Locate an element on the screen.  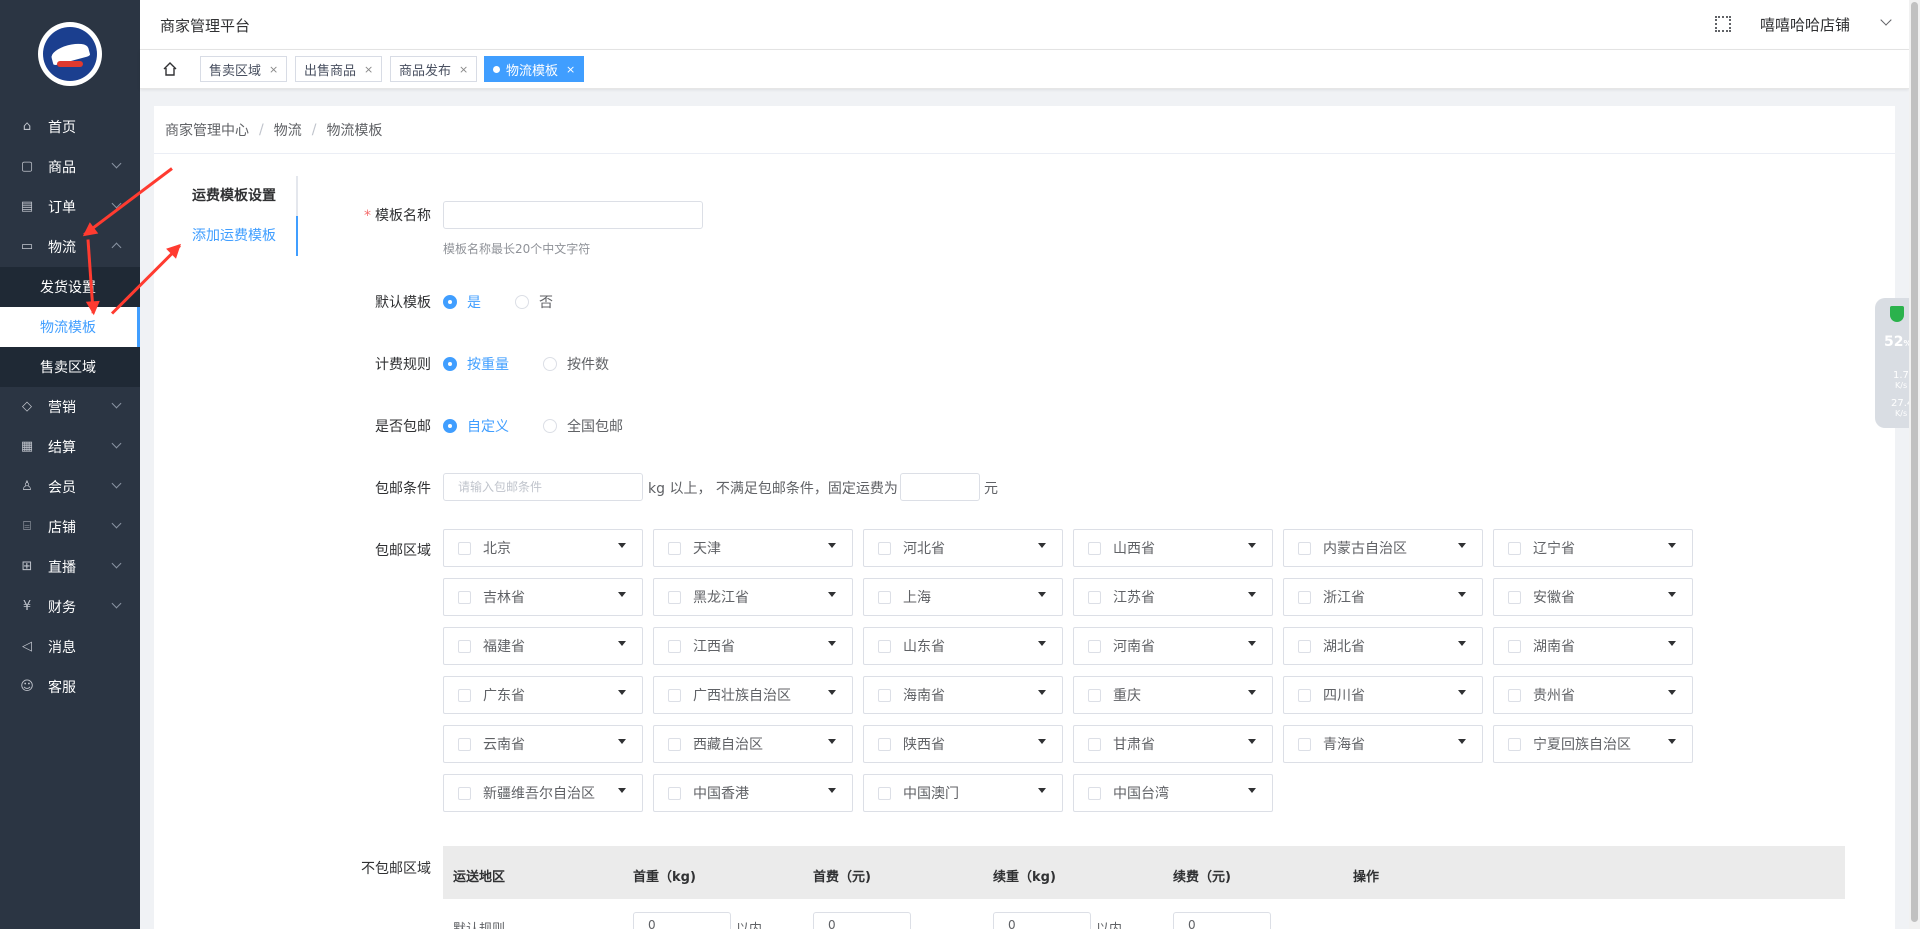
rule-count-radio: 按件数 is located at coordinates (576, 364).